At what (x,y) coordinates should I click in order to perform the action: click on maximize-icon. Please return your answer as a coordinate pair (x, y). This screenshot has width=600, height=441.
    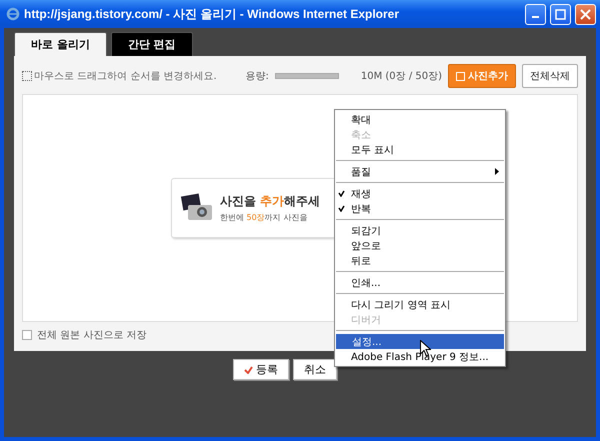
    Looking at the image, I should click on (560, 14).